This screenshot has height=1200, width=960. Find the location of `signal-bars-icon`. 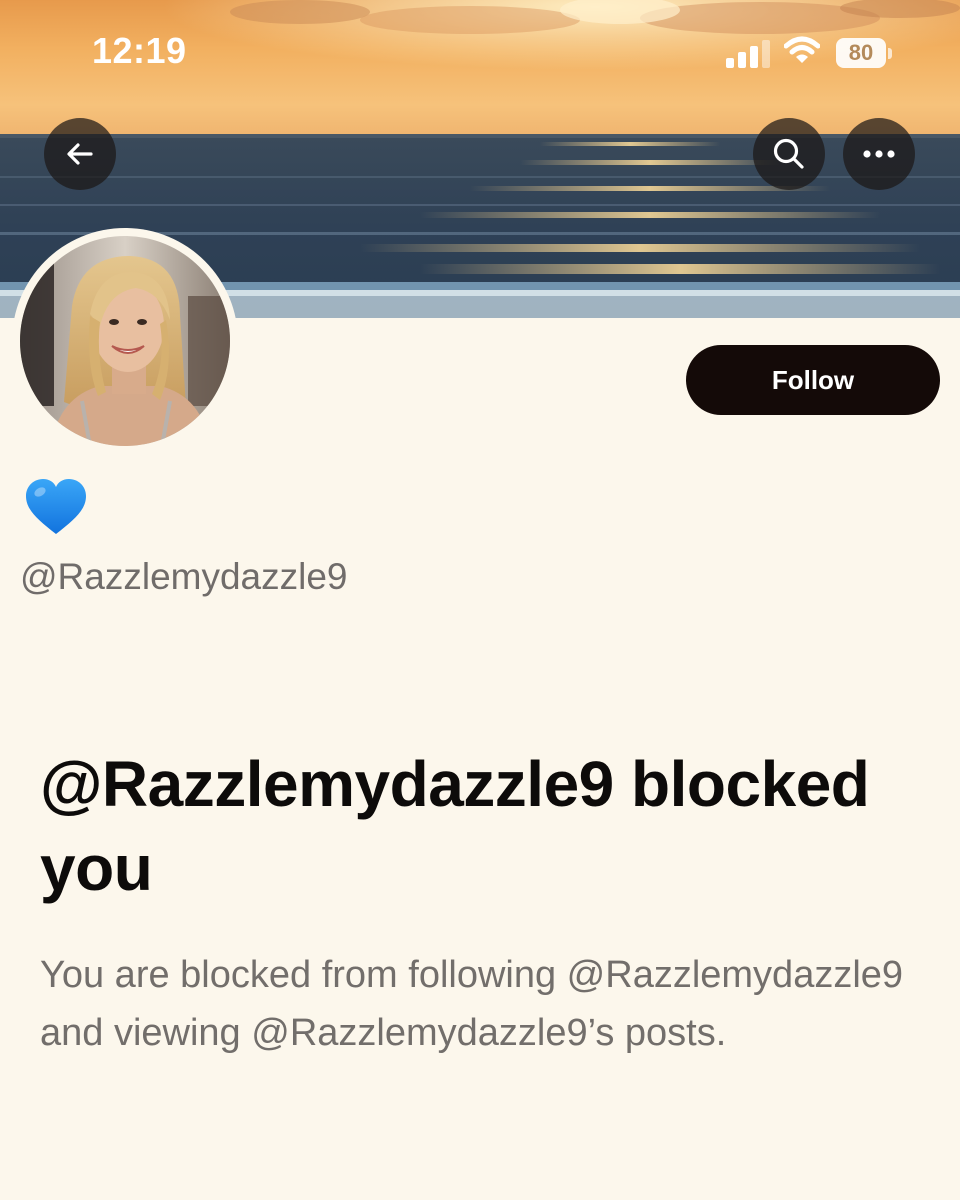

signal-bars-icon is located at coordinates (749, 54).